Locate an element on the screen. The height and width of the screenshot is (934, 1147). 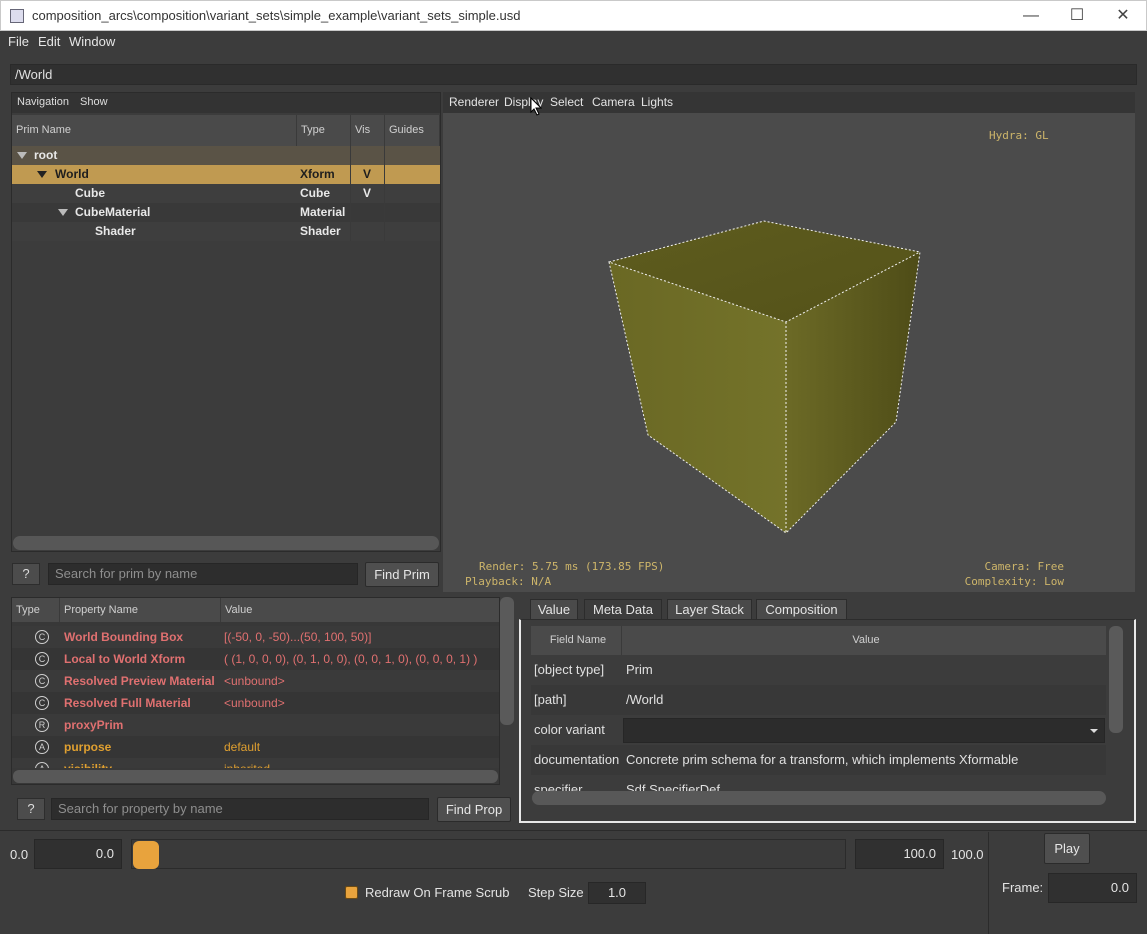
field-name: specifier is located at coordinates (558, 786).